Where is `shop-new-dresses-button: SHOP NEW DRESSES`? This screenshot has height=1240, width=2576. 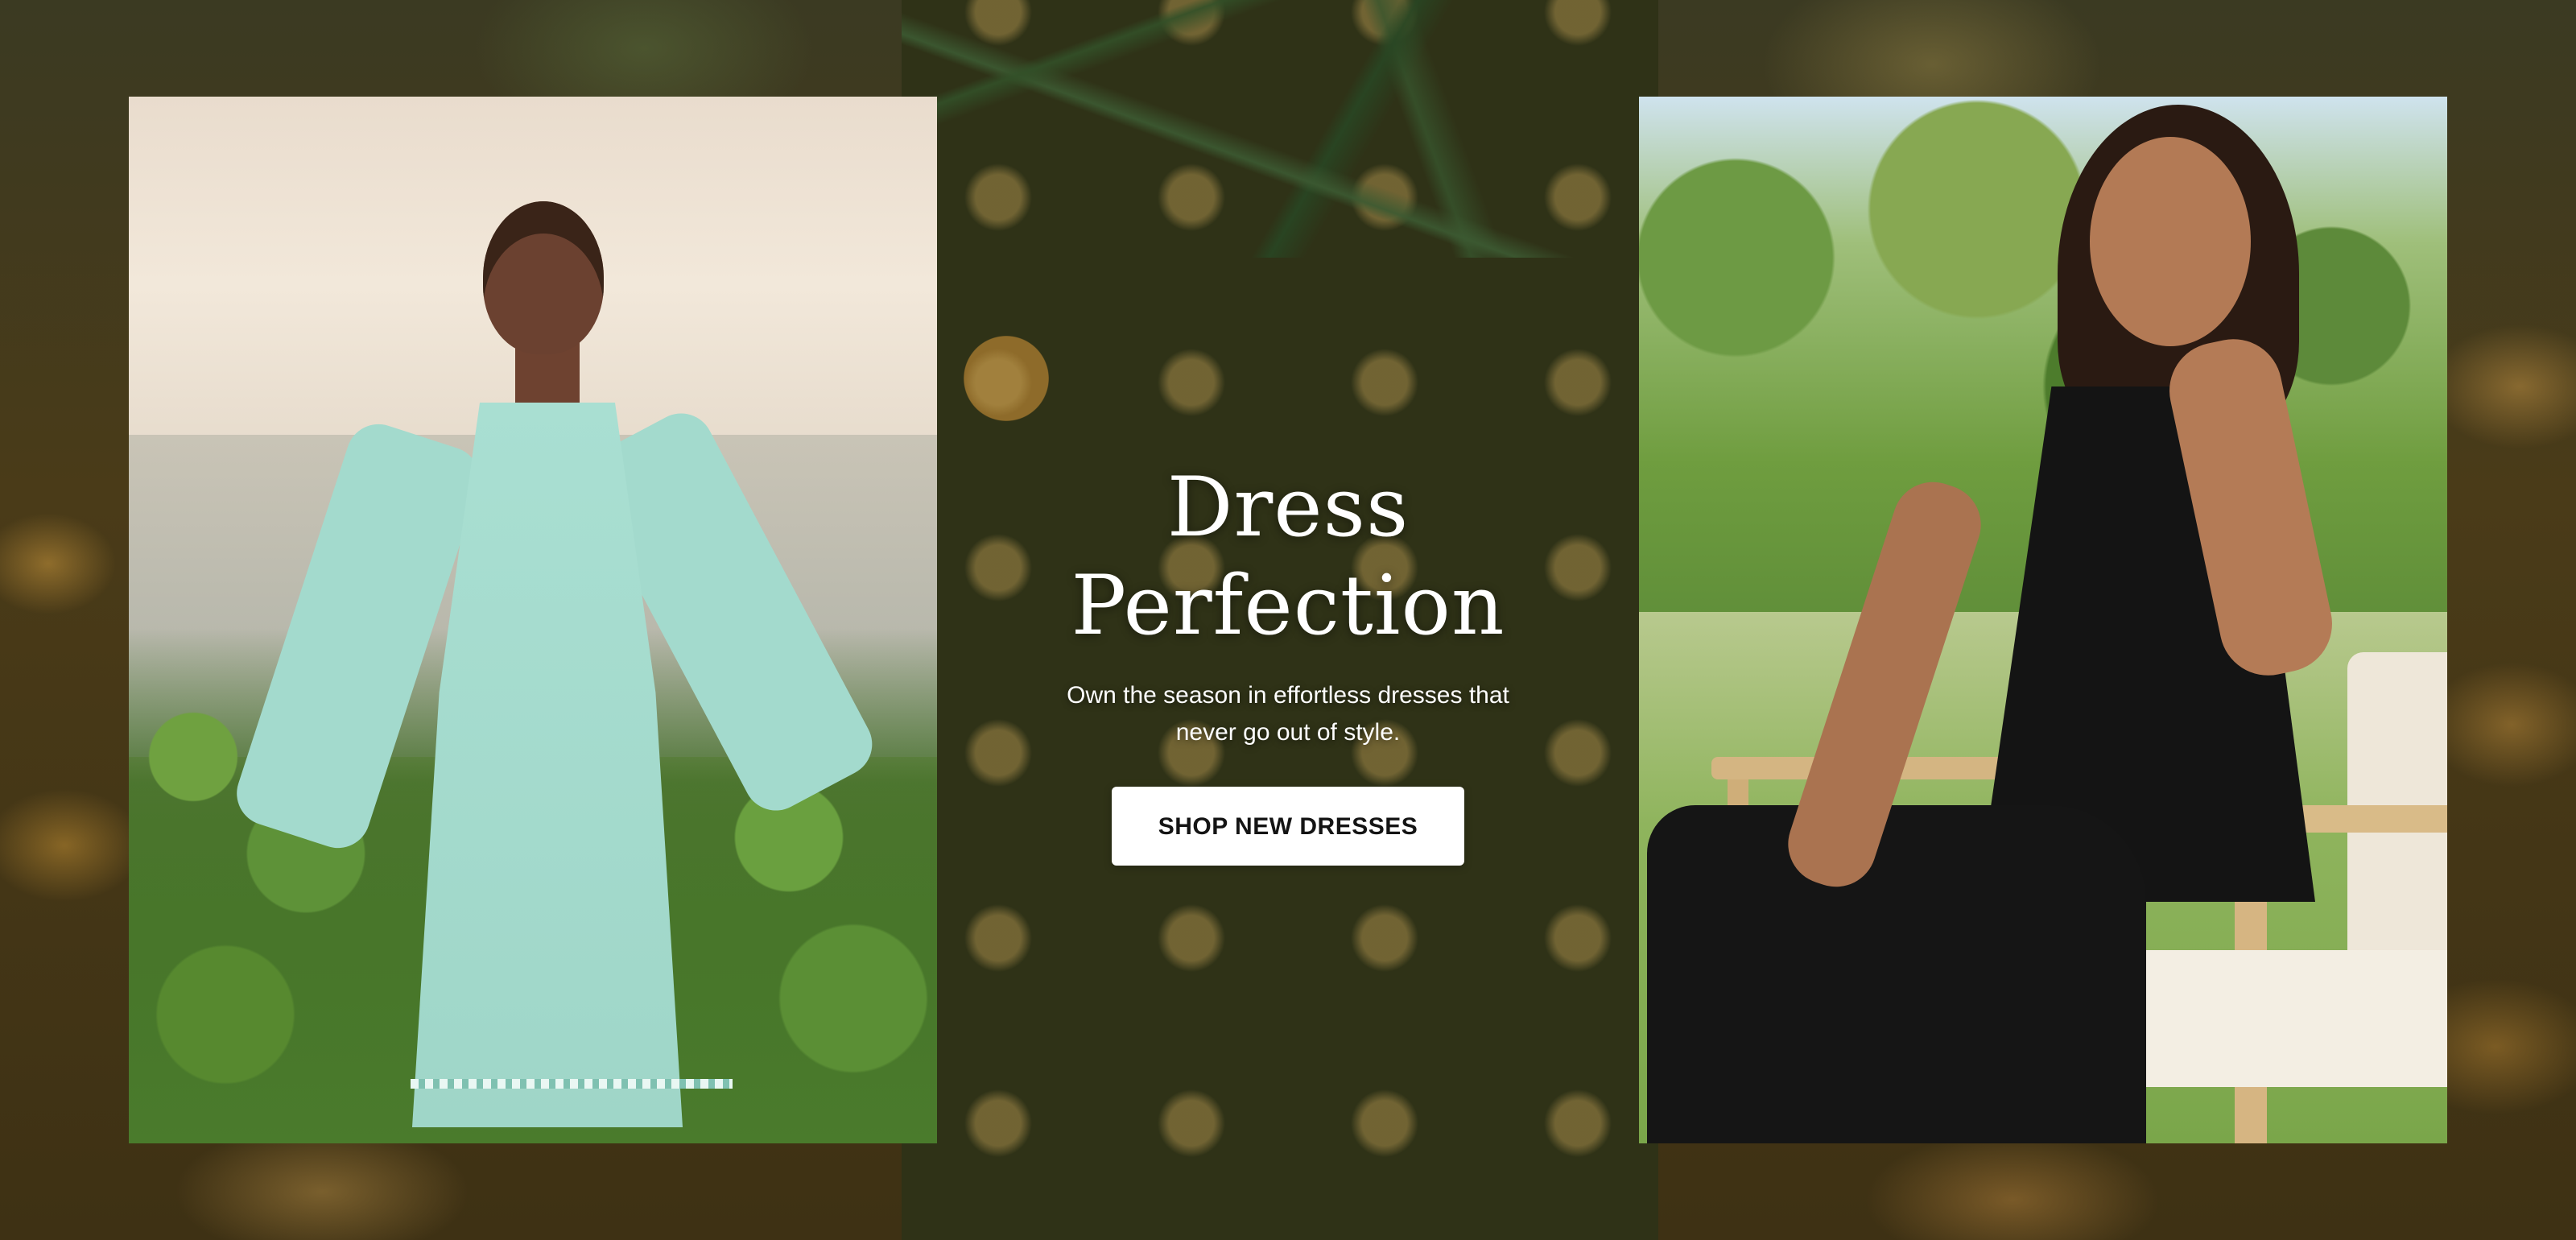
shop-new-dresses-button: SHOP NEW DRESSES is located at coordinates (1288, 826).